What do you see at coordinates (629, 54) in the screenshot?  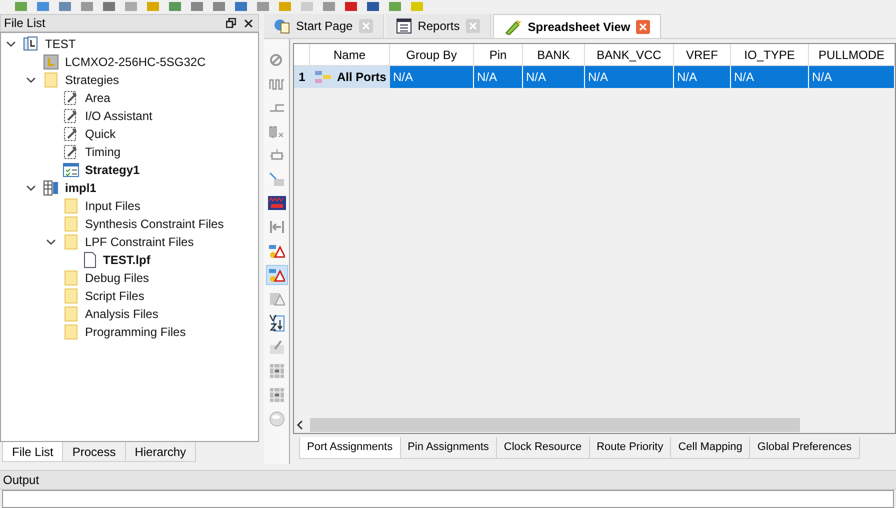 I see `column-header: BANK_VCC` at bounding box center [629, 54].